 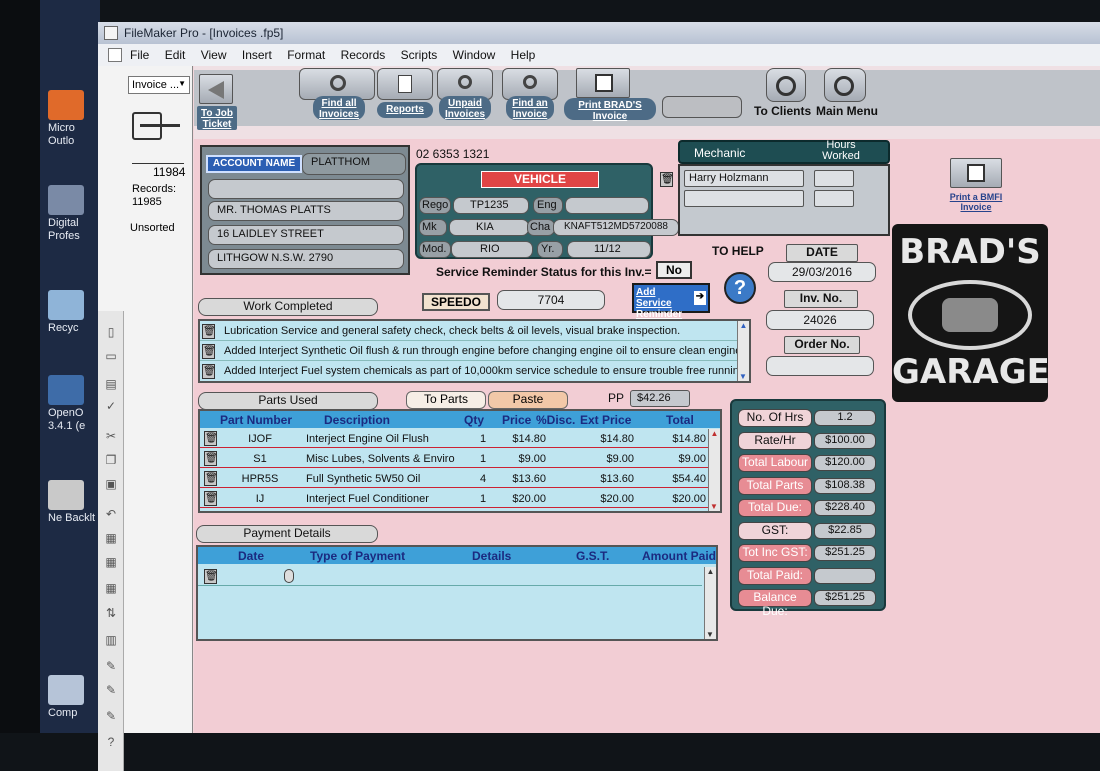 I want to click on blank-toolbar-field, so click(x=702, y=107).